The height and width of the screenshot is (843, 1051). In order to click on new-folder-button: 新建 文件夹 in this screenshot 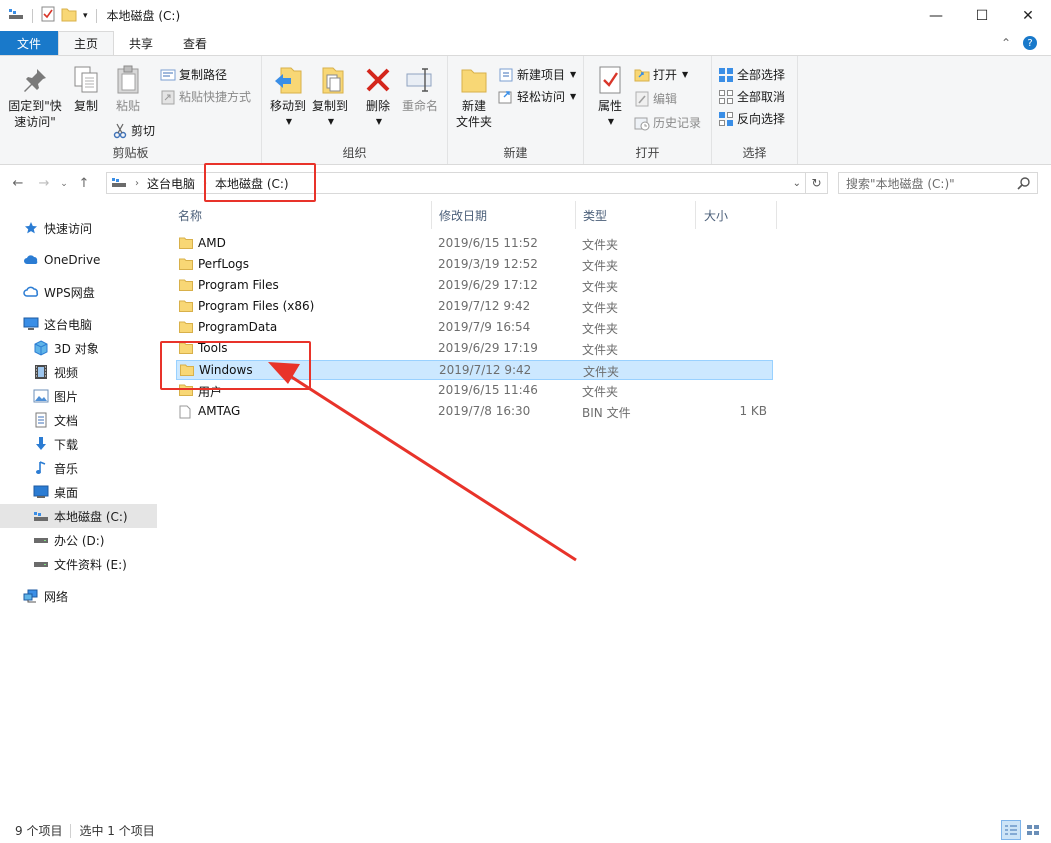, I will do `click(474, 97)`.